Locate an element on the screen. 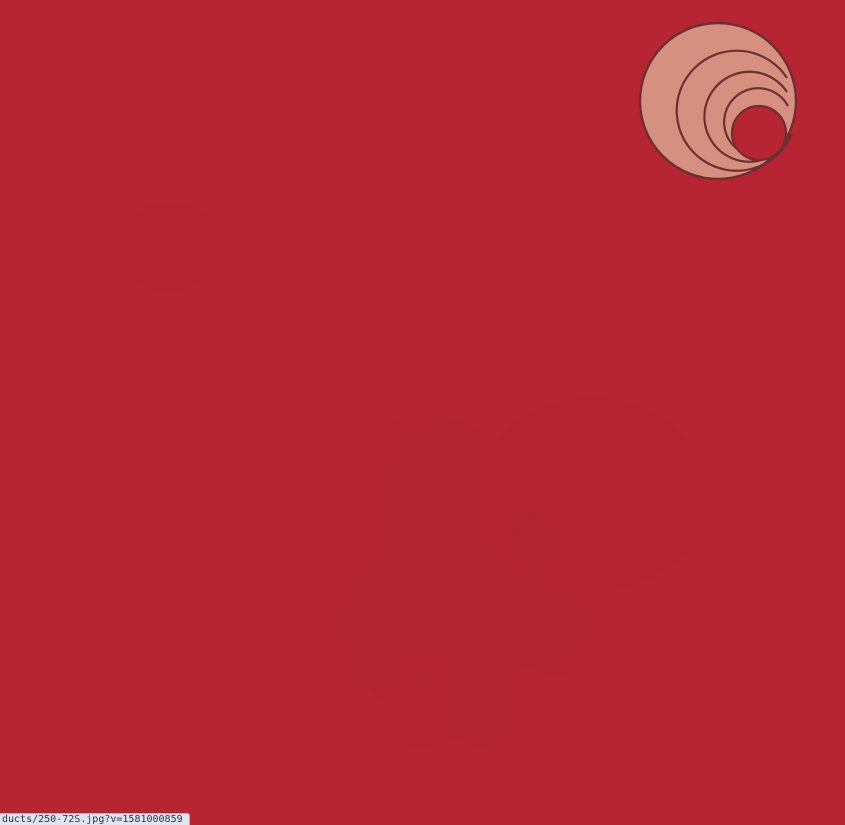 Image resolution: width=845 pixels, height=825 pixels. status-bar-url-text: ducts/250-72S.jpg?v=1581000859 is located at coordinates (92, 819).